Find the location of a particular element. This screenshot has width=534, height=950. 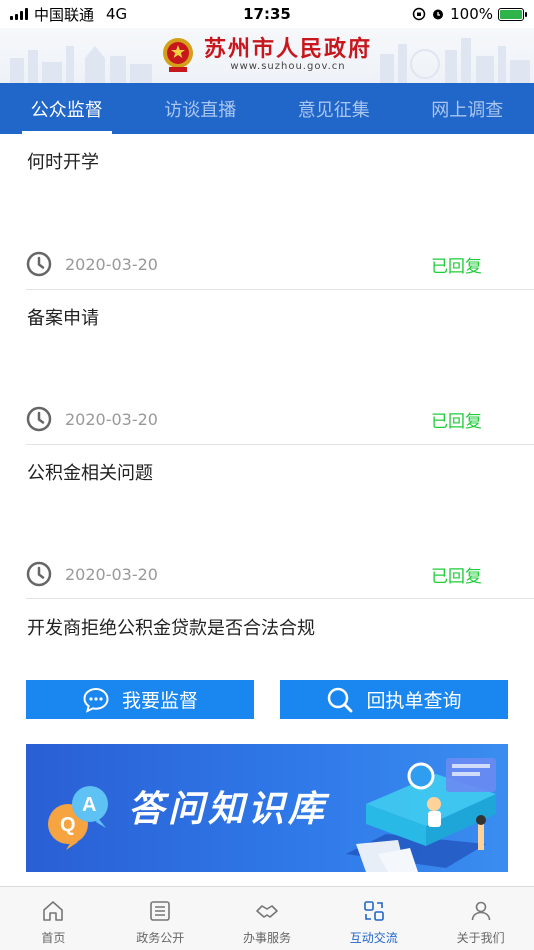

status-left: 中国联通 4G is located at coordinates (68, 14).